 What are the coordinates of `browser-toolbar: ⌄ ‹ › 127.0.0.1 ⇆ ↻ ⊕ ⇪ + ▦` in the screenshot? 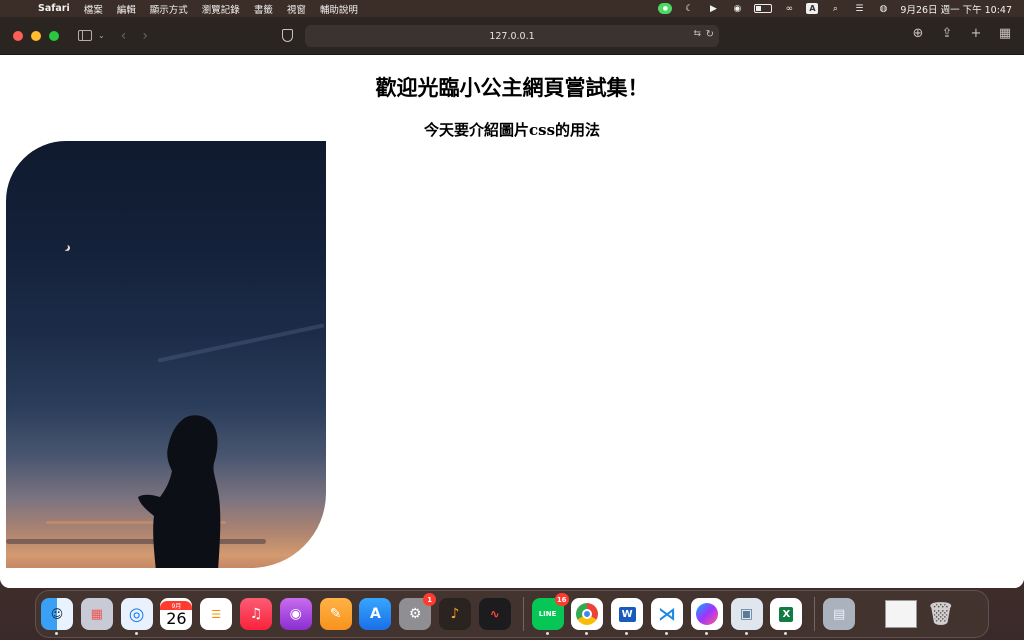 It's located at (512, 36).